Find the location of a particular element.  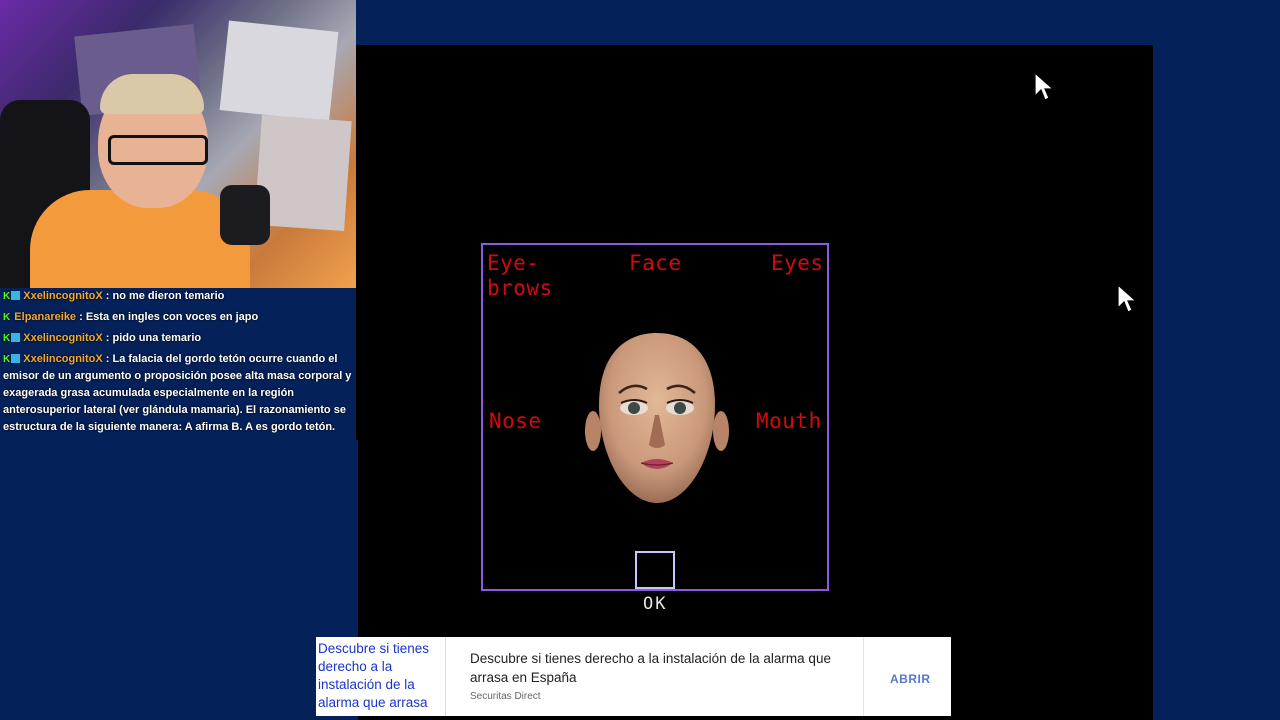

webcam-overlay is located at coordinates (178, 144).